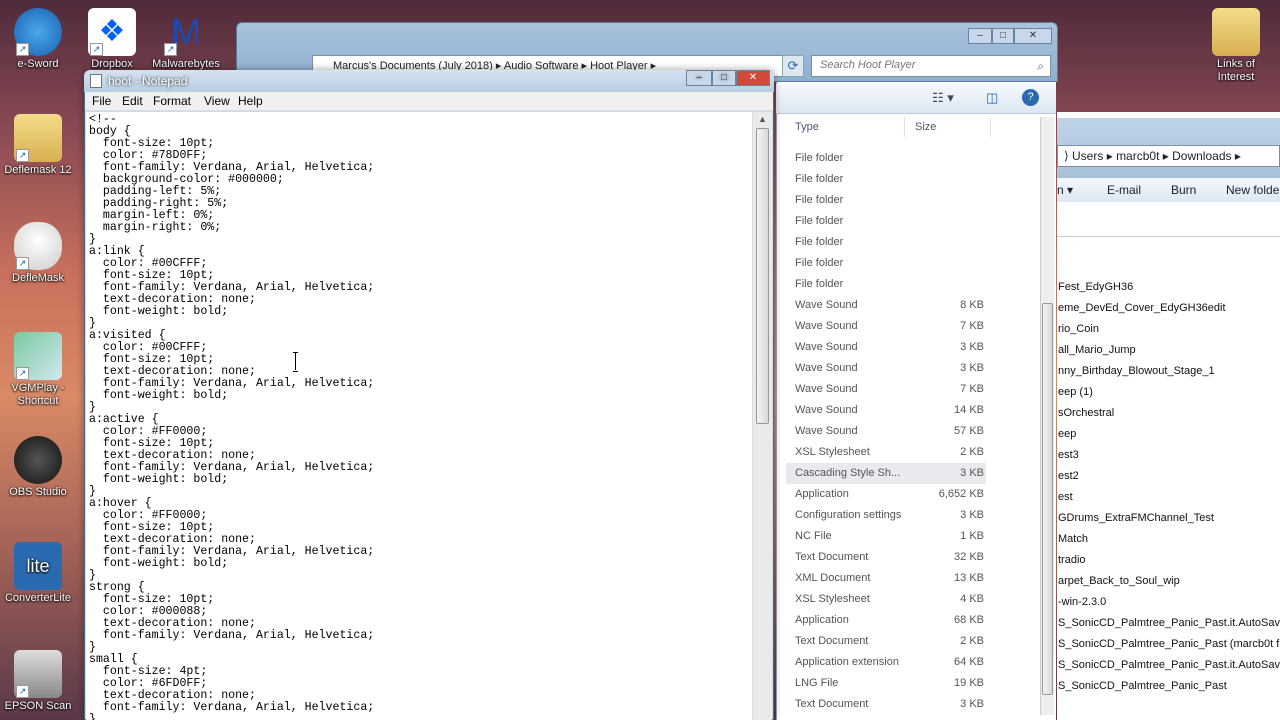  Describe the element at coordinates (1067, 434) in the screenshot. I see `download-item: eep` at that location.